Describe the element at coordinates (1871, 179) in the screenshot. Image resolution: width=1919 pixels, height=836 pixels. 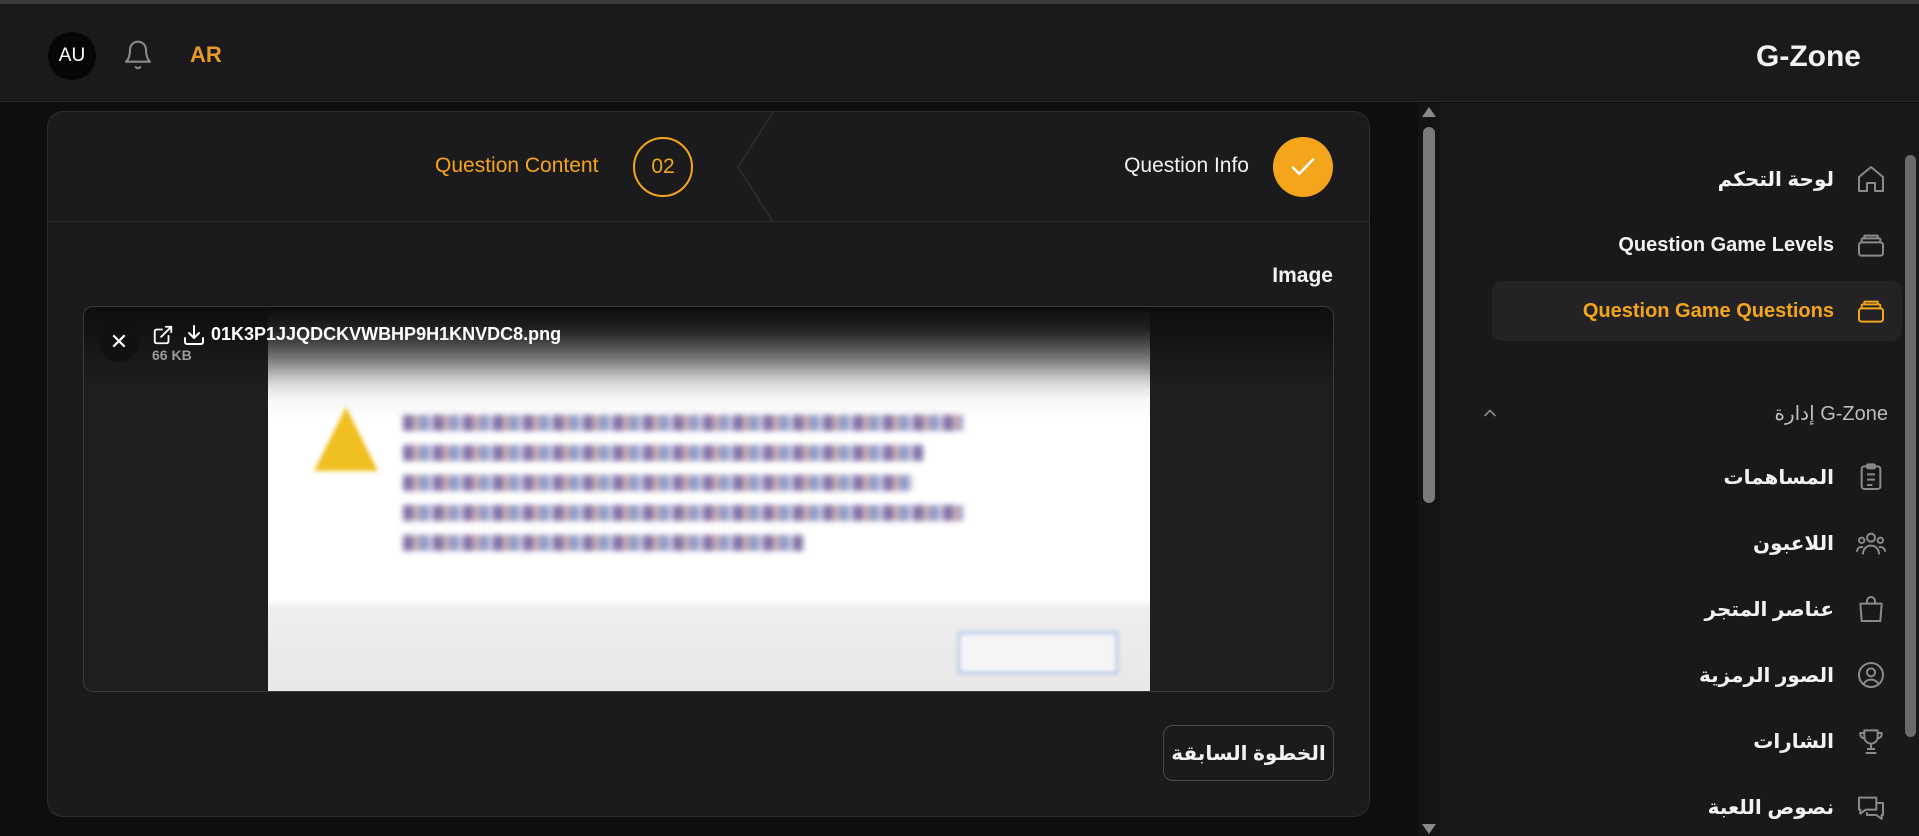
I see `home-icon` at that location.